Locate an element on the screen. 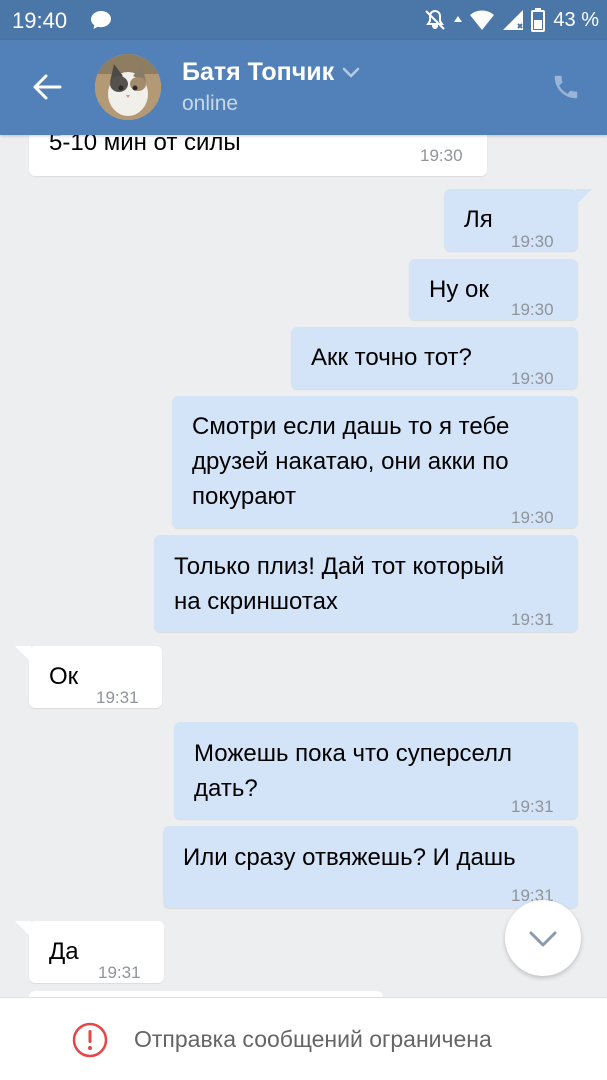  message-outgoing: Можешь пока что суперселл дать? 19:31 is located at coordinates (376, 770).